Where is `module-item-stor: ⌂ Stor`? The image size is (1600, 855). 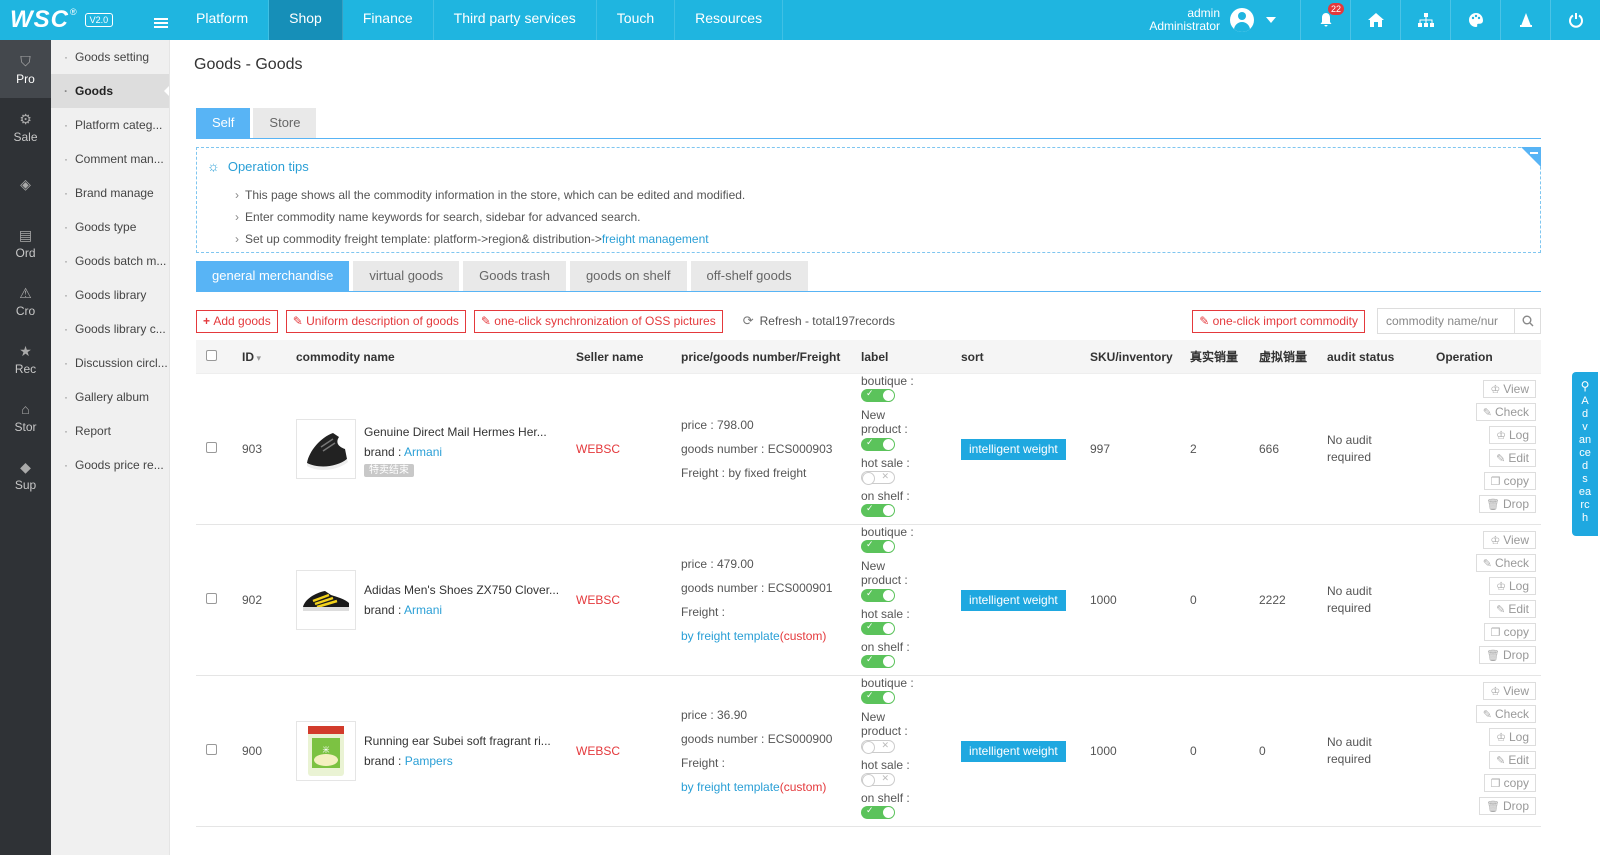
module-item-stor: ⌂ Stor is located at coordinates (25, 417).